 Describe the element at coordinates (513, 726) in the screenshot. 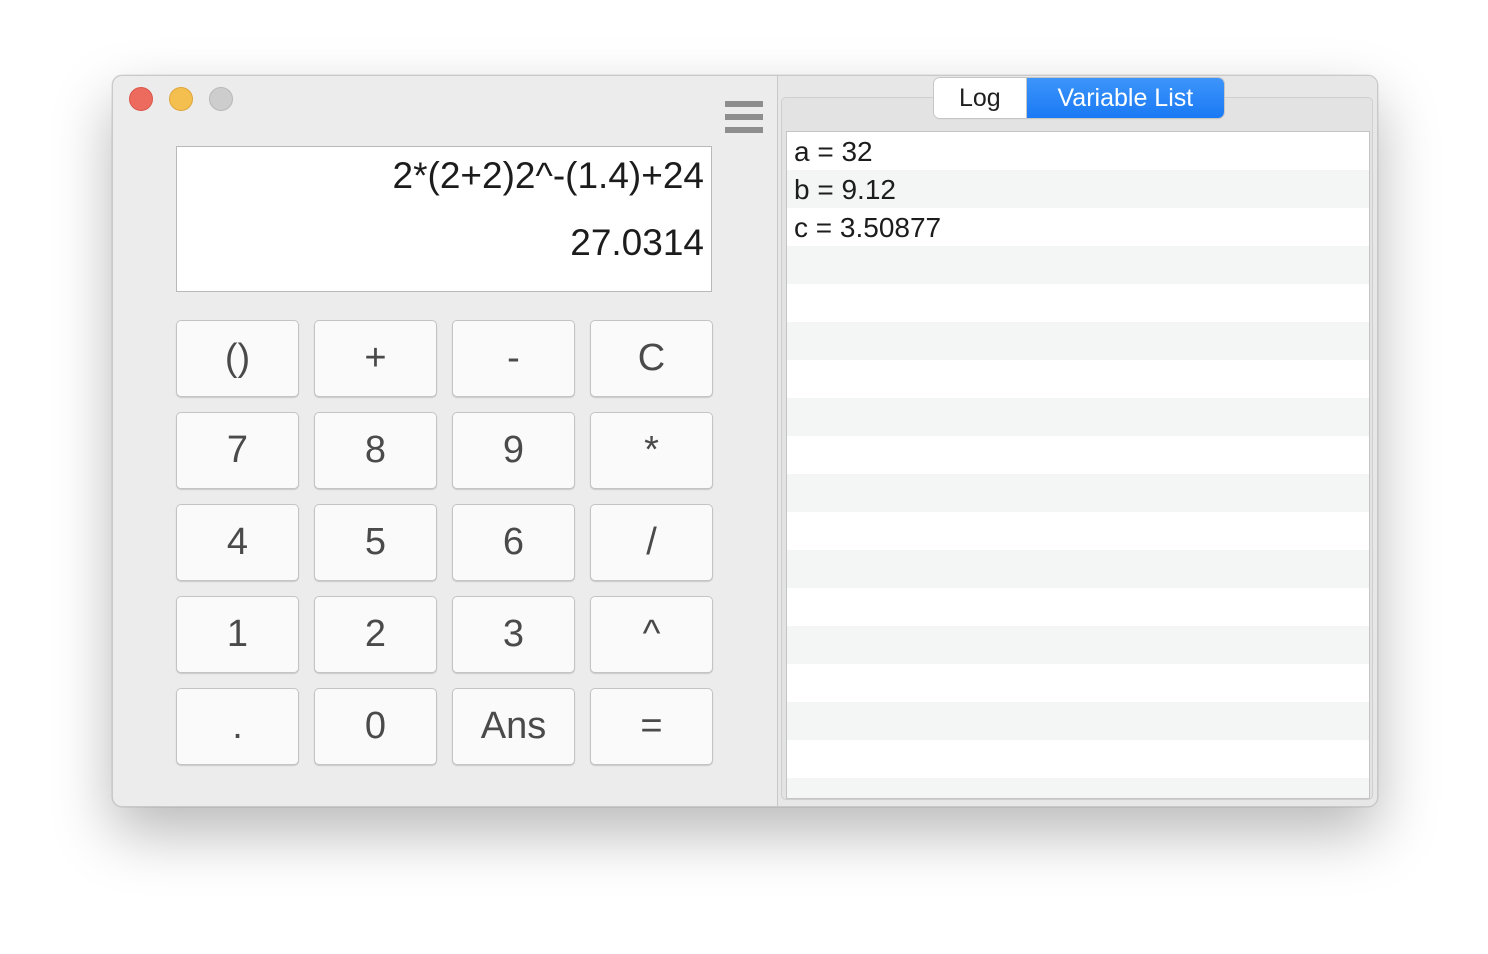

I see `key-ans: Ans` at that location.